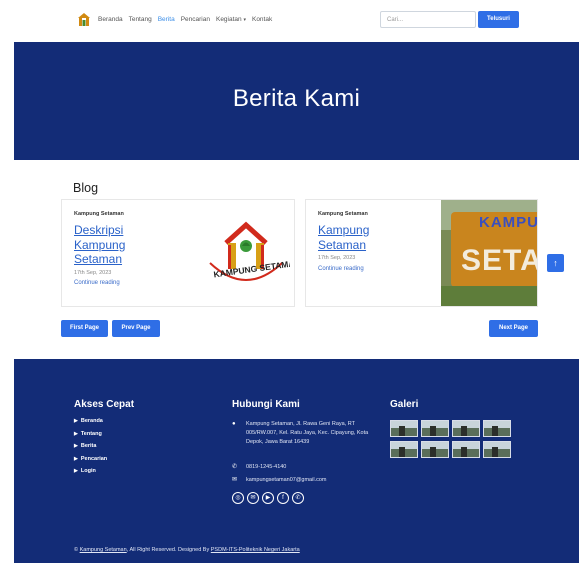  What do you see at coordinates (136, 328) in the screenshot?
I see `prev-page-button: Prev Page` at bounding box center [136, 328].